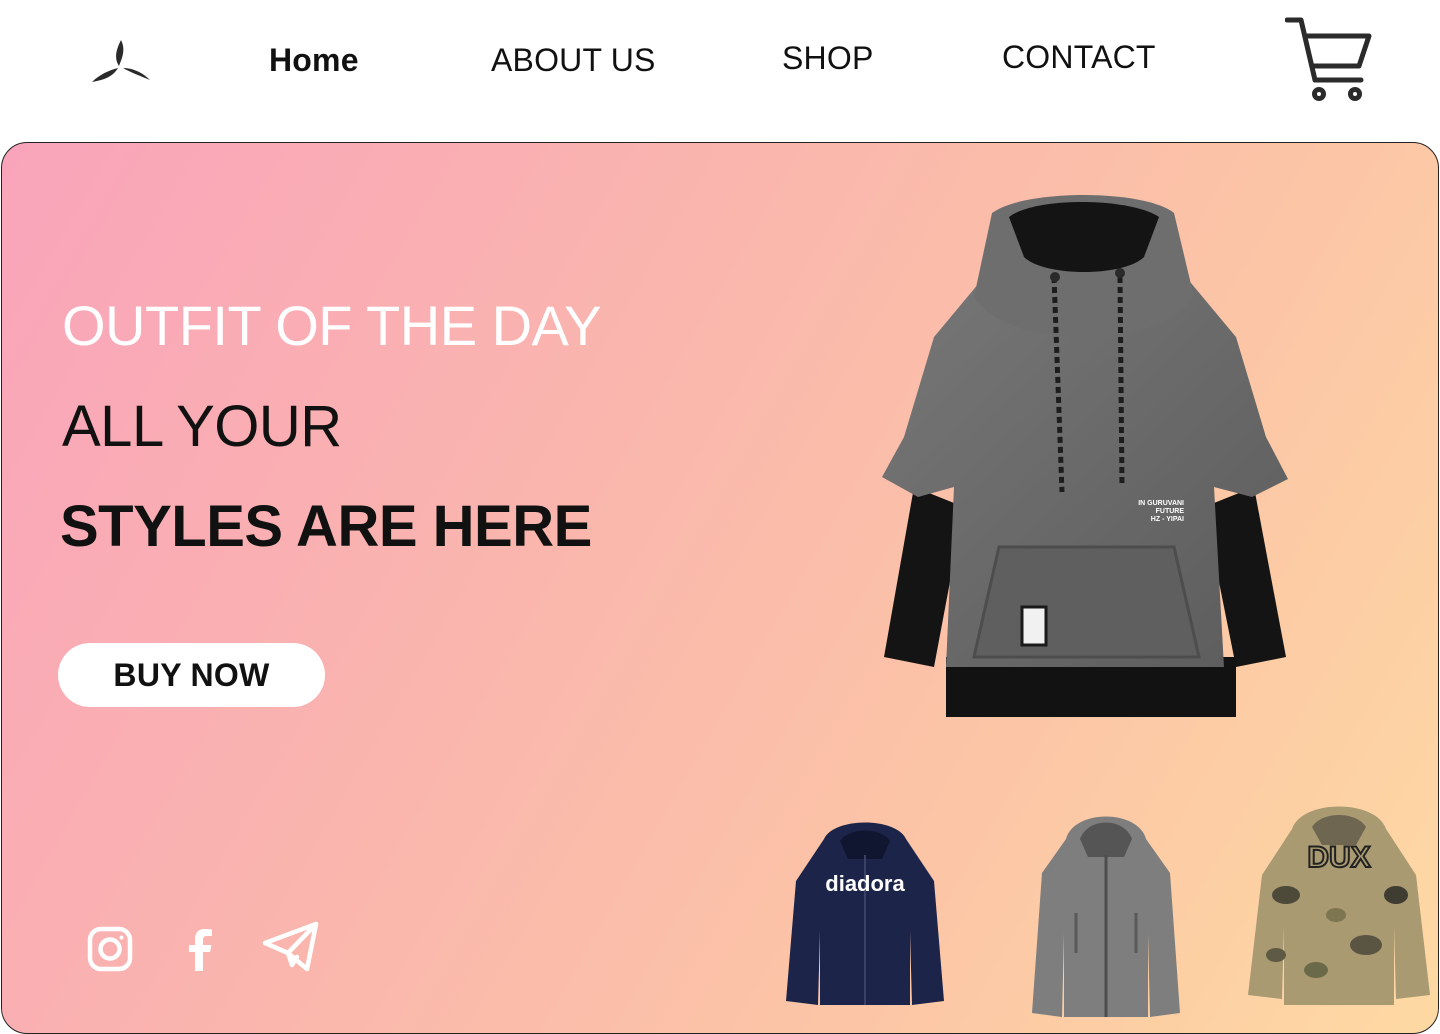 The image size is (1440, 1034). Describe the element at coordinates (1339, 900) in the screenshot. I see `product-thumbnail-camo-hoodie: DUX` at that location.